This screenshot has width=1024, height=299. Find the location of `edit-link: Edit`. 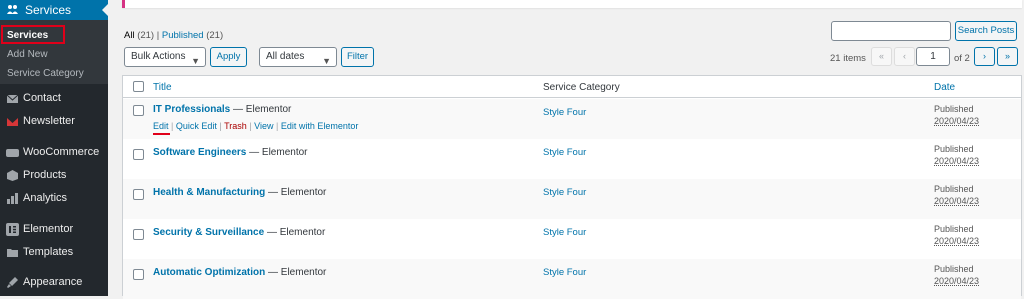

edit-link: Edit is located at coordinates (161, 126).